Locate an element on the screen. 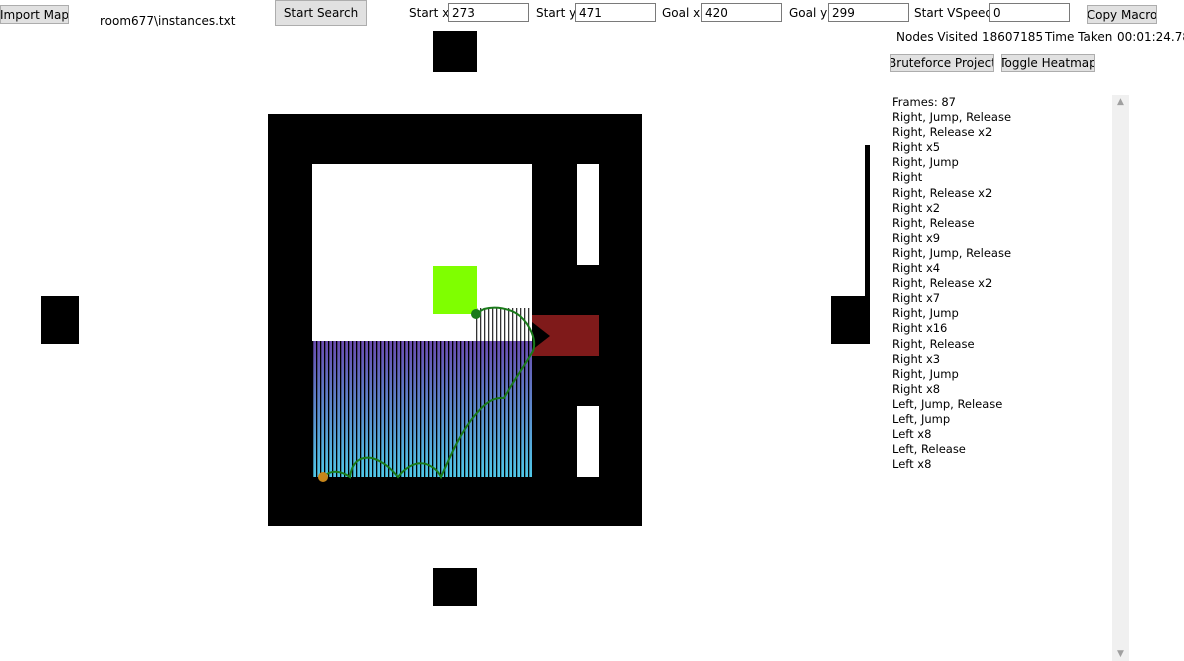  end-marker is located at coordinates (476, 314).